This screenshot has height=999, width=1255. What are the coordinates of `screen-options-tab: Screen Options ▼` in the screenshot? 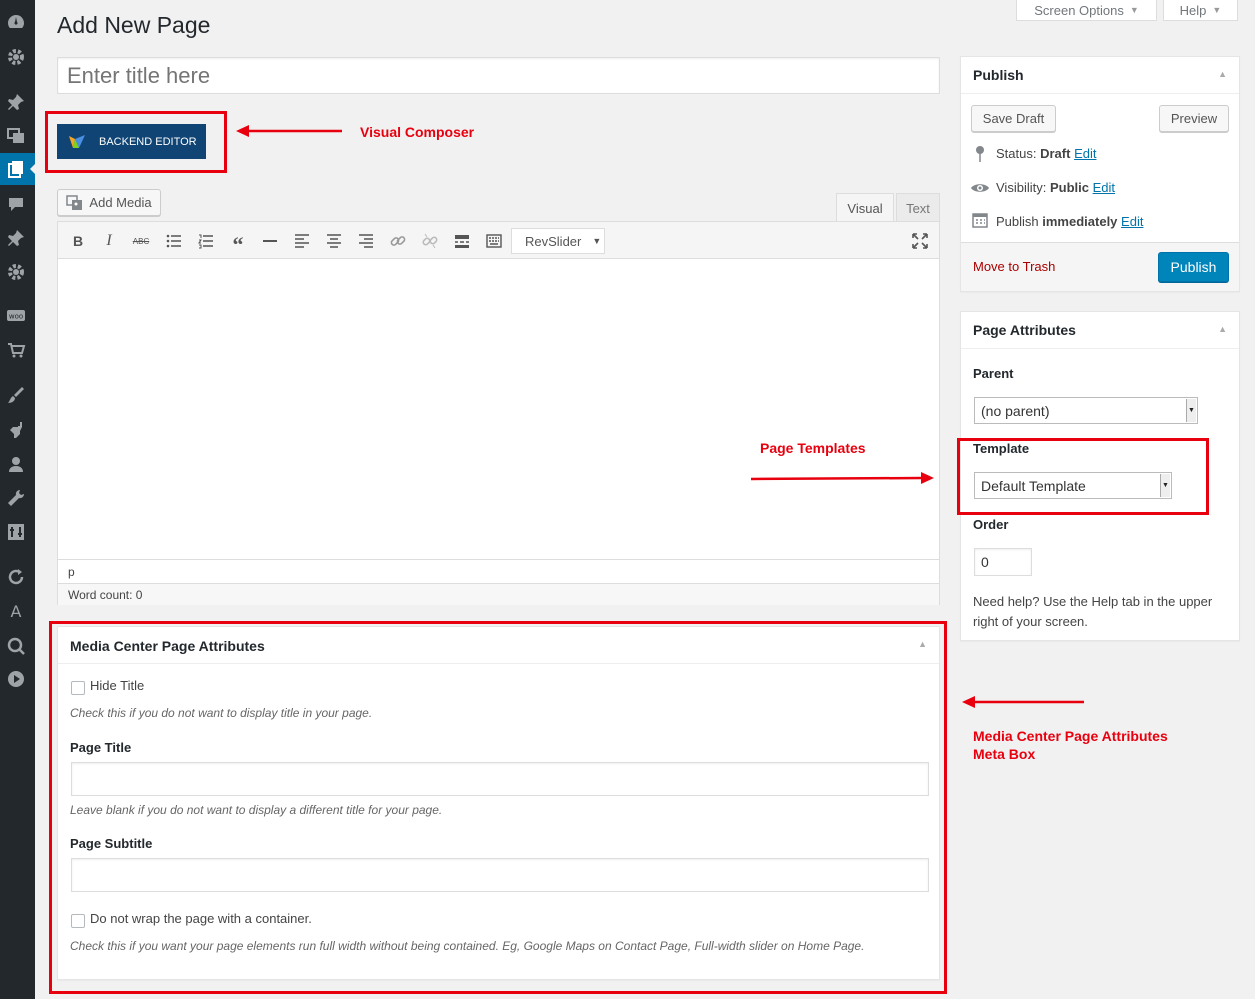 It's located at (1086, 10).